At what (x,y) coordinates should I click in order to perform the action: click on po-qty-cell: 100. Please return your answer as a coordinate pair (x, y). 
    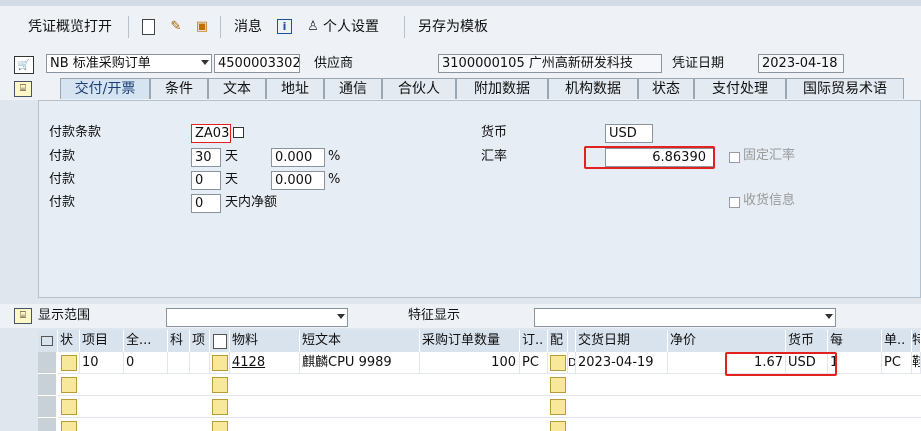
    Looking at the image, I should click on (470, 363).